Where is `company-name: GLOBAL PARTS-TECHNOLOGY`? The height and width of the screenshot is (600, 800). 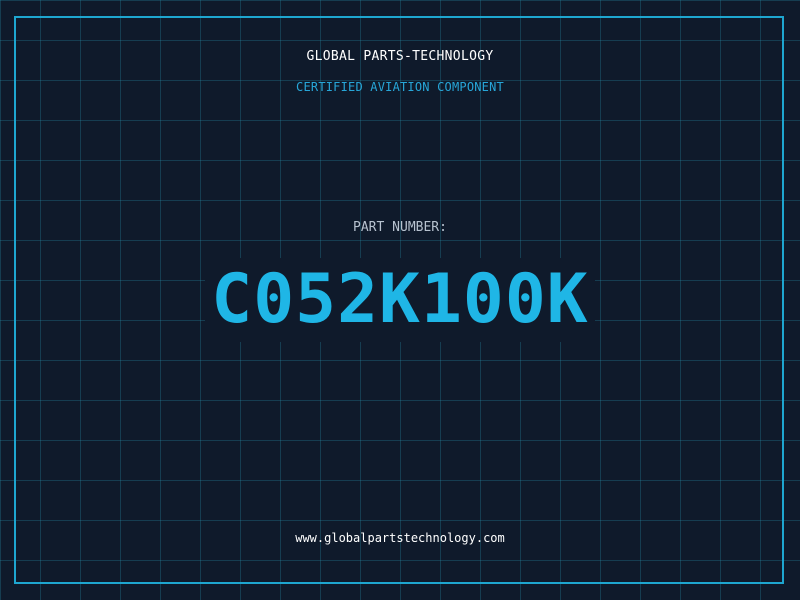 company-name: GLOBAL PARTS-TECHNOLOGY is located at coordinates (400, 56).